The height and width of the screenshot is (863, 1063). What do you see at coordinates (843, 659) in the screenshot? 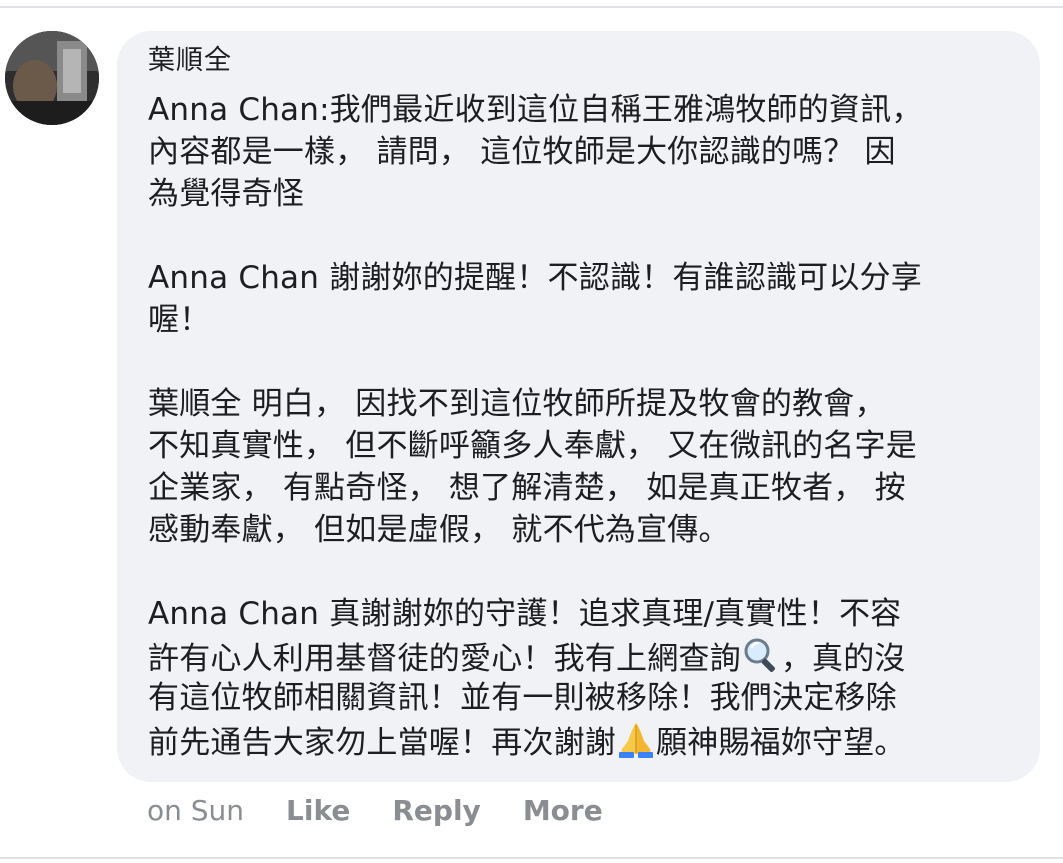
I see `comment-line-text: ，真的沒` at bounding box center [843, 659].